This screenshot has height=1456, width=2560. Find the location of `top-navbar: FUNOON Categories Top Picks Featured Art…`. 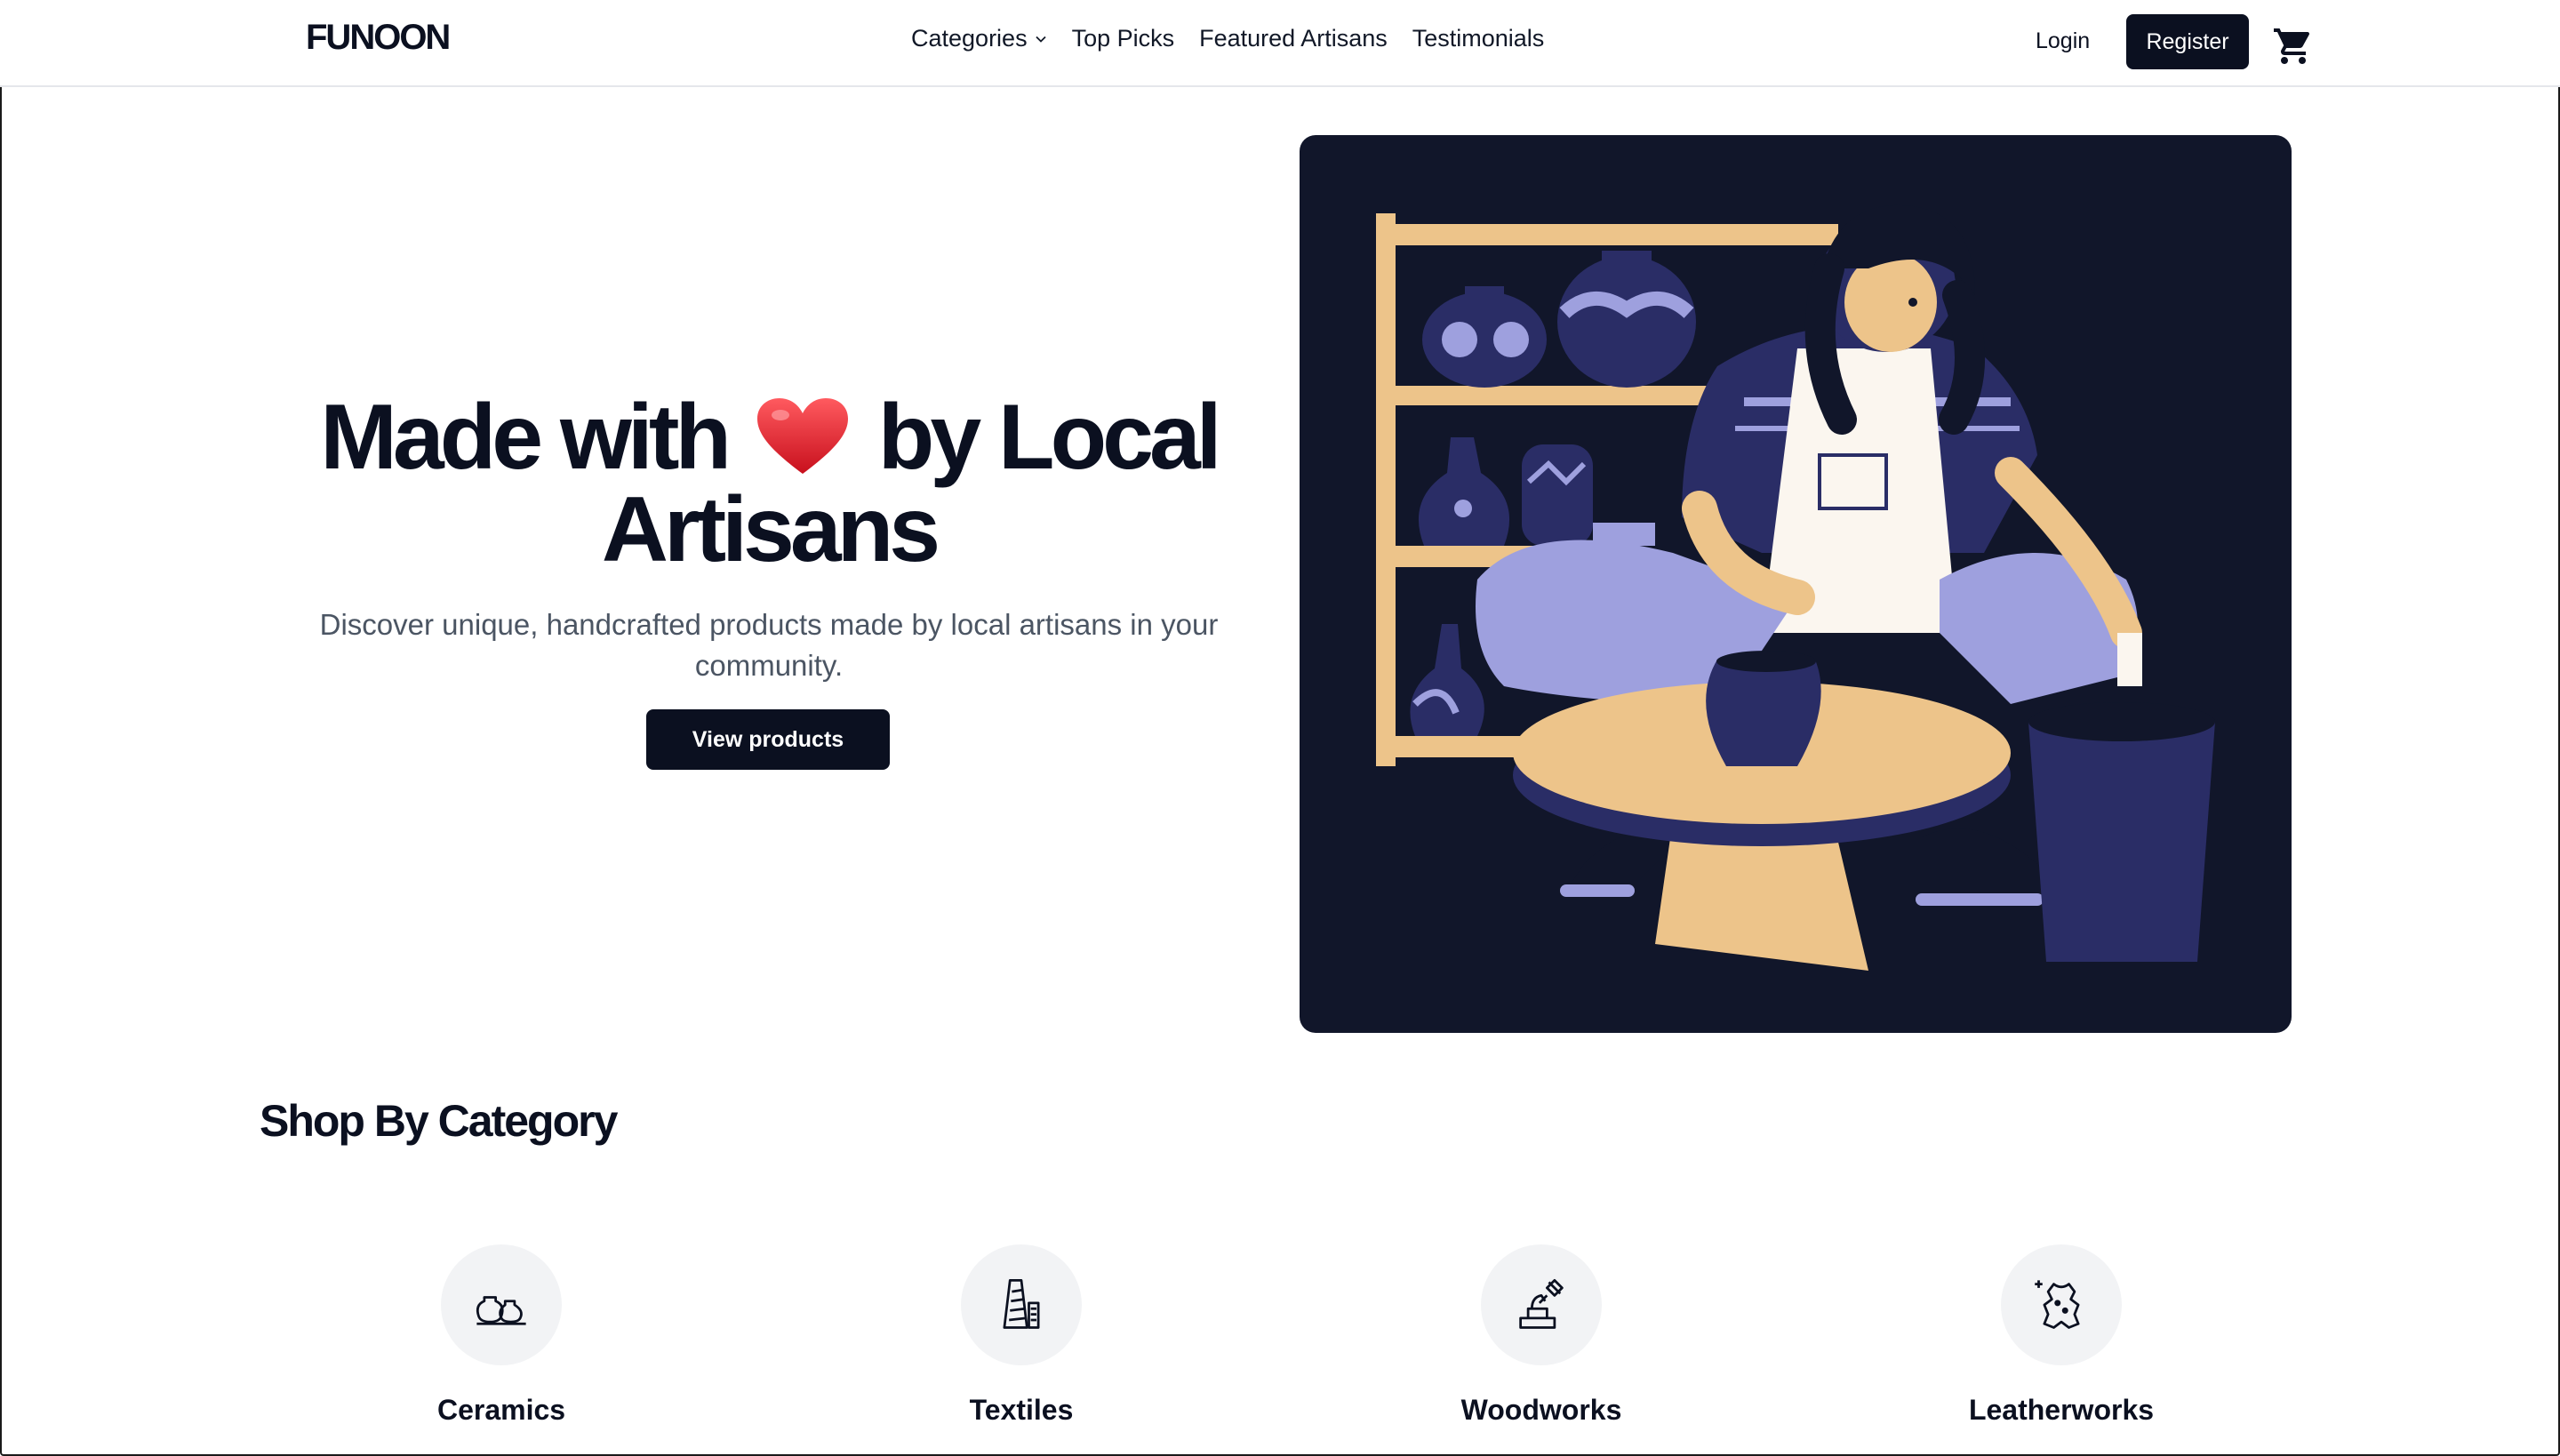

top-navbar: FUNOON Categories Top Picks Featured Art… is located at coordinates (1280, 43).